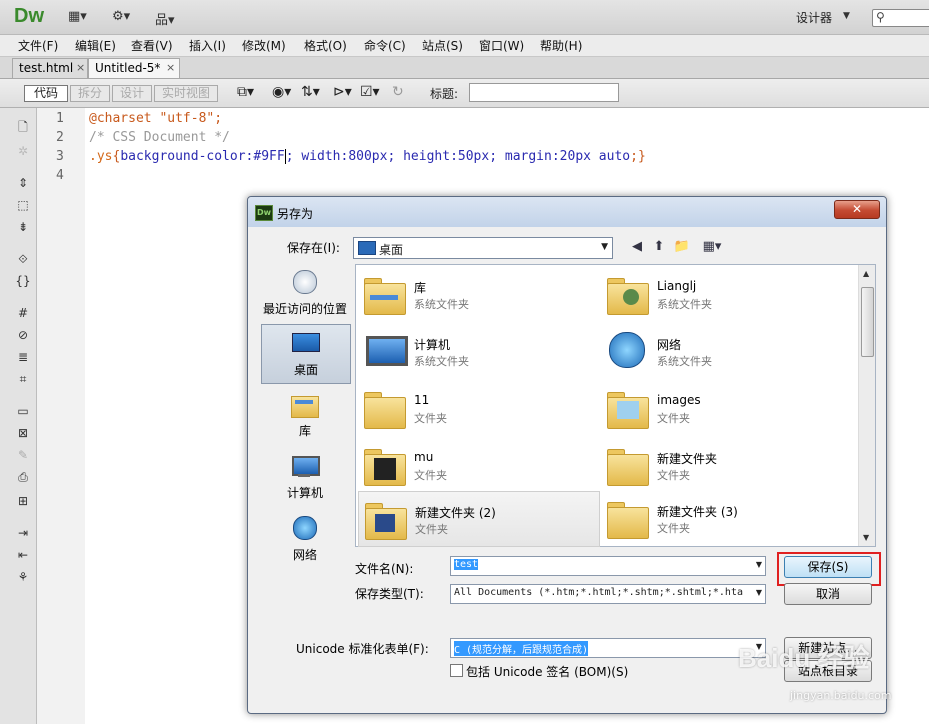 This screenshot has height=724, width=929. Describe the element at coordinates (841, 695) in the screenshot. I see `baidu-watermark-url: jingyan.baidu.com` at that location.